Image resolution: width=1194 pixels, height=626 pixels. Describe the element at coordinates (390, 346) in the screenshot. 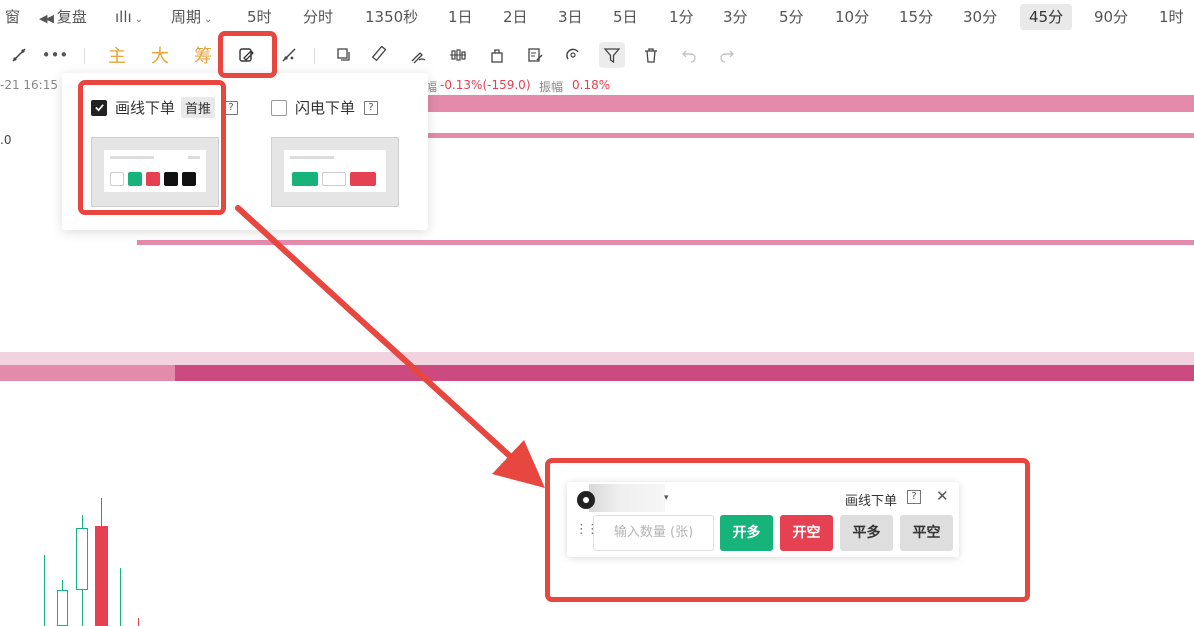

I see `annotation-arrow-icon` at that location.